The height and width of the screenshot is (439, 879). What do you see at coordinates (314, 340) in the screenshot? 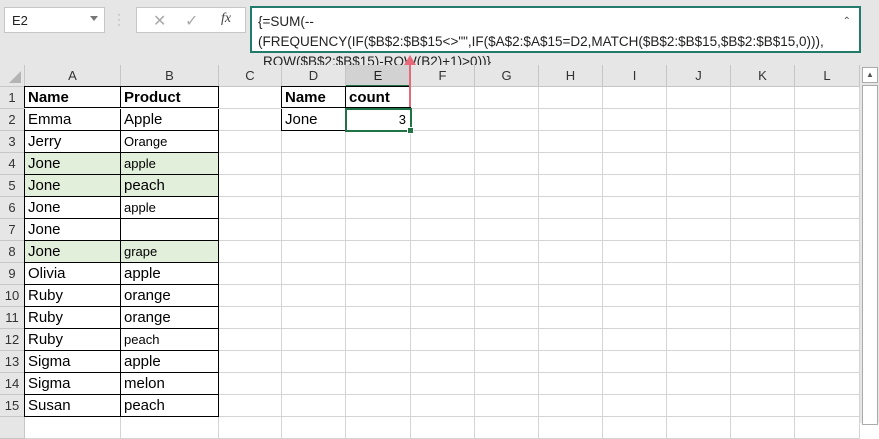
I see `cell-D12` at bounding box center [314, 340].